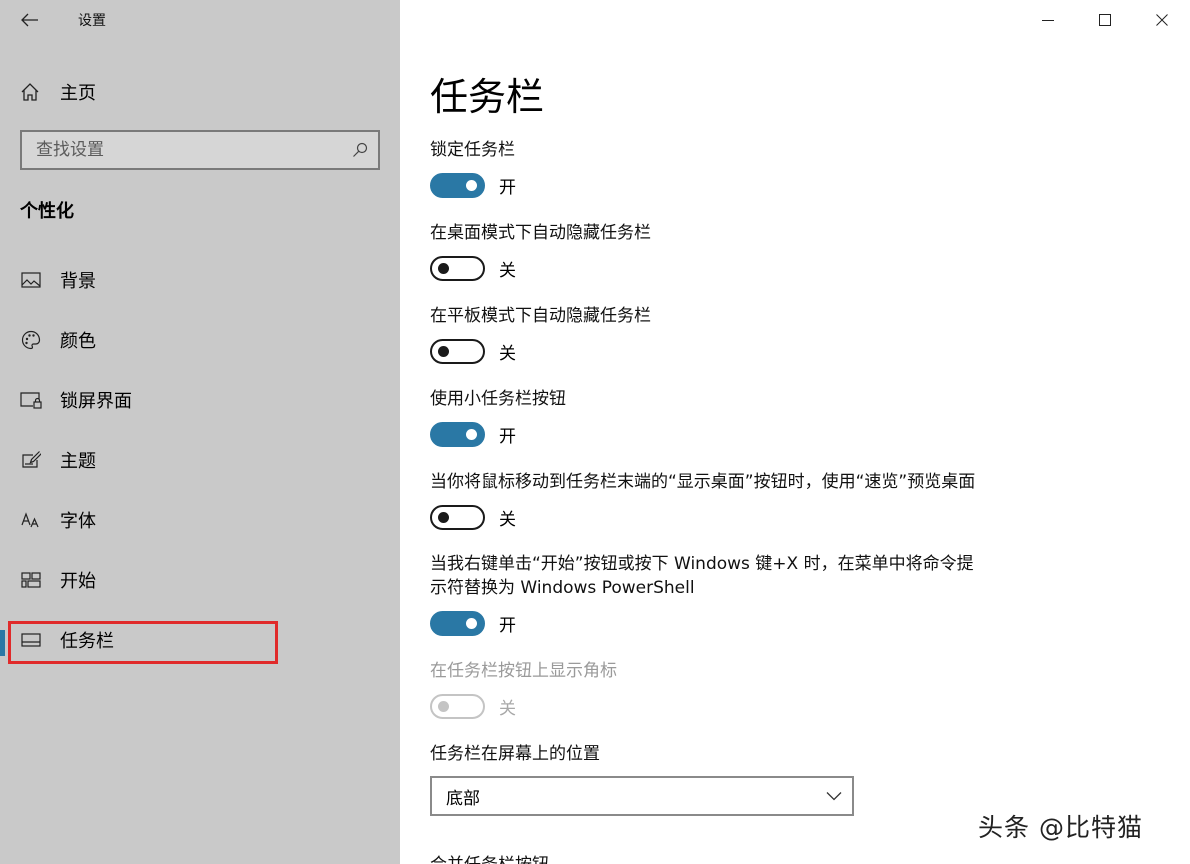 This screenshot has width=1190, height=864. Describe the element at coordinates (702, 564) in the screenshot. I see `setting-title-line1: 当我右键单击“开始”按钮或按下 Windows 键+X 时，在菜单中将命令提` at that location.